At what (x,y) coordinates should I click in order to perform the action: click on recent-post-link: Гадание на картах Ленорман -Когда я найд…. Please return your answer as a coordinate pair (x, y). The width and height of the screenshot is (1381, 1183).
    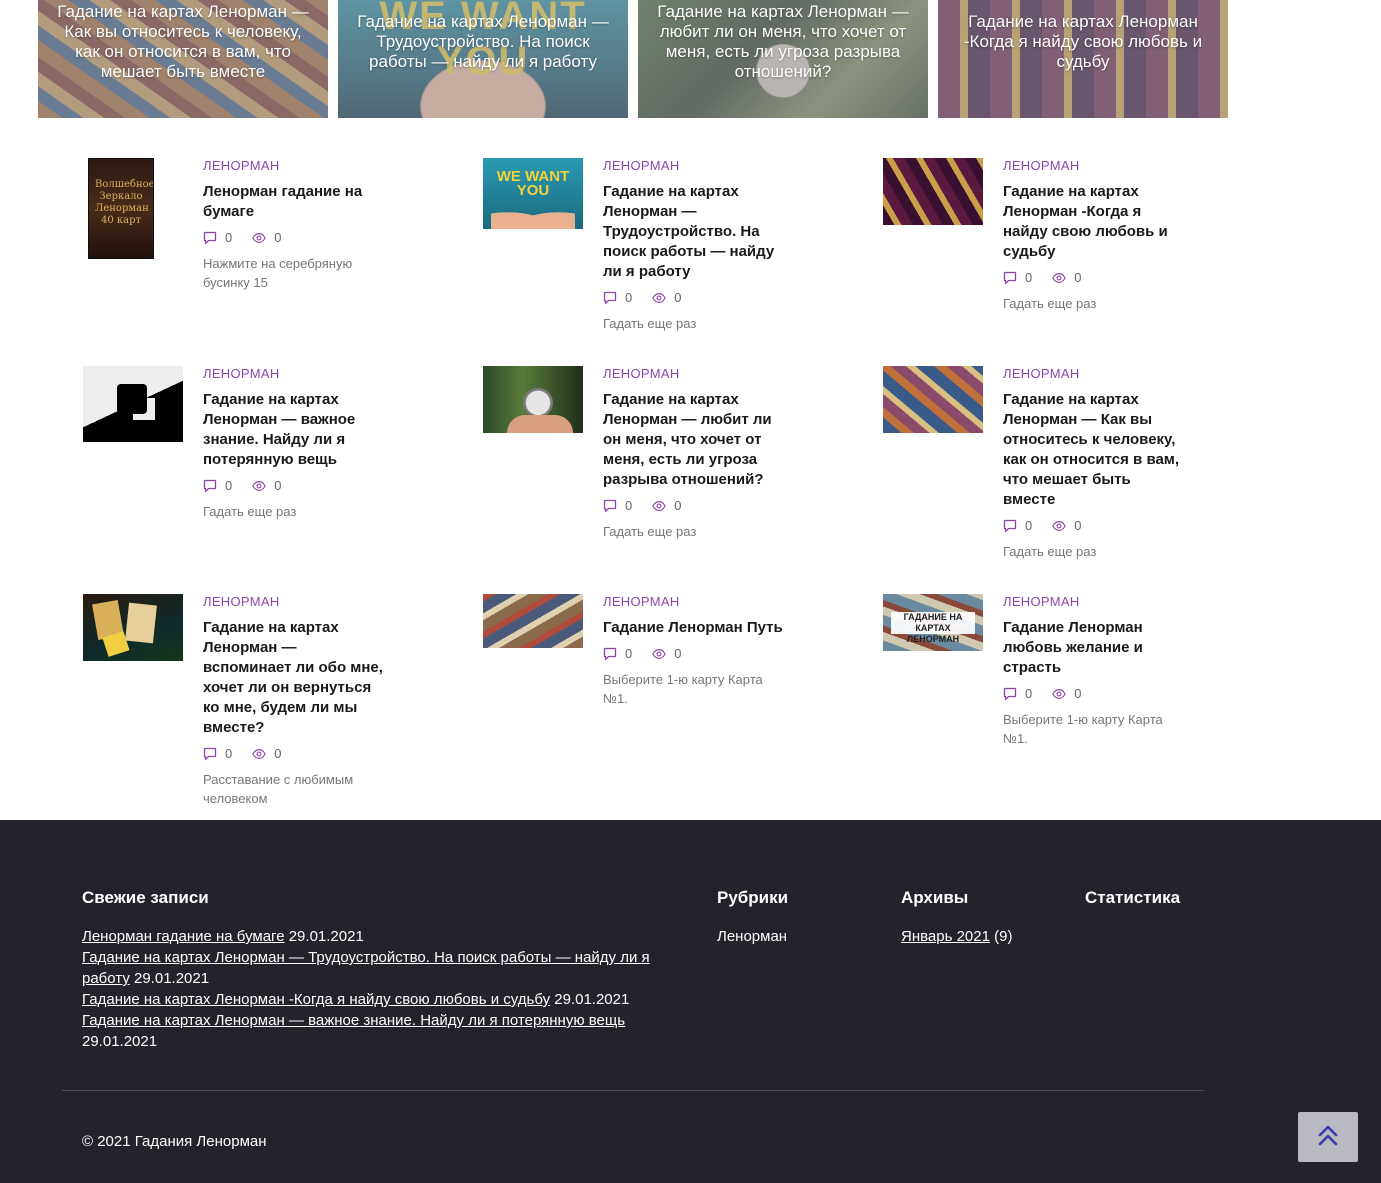
    Looking at the image, I should click on (316, 999).